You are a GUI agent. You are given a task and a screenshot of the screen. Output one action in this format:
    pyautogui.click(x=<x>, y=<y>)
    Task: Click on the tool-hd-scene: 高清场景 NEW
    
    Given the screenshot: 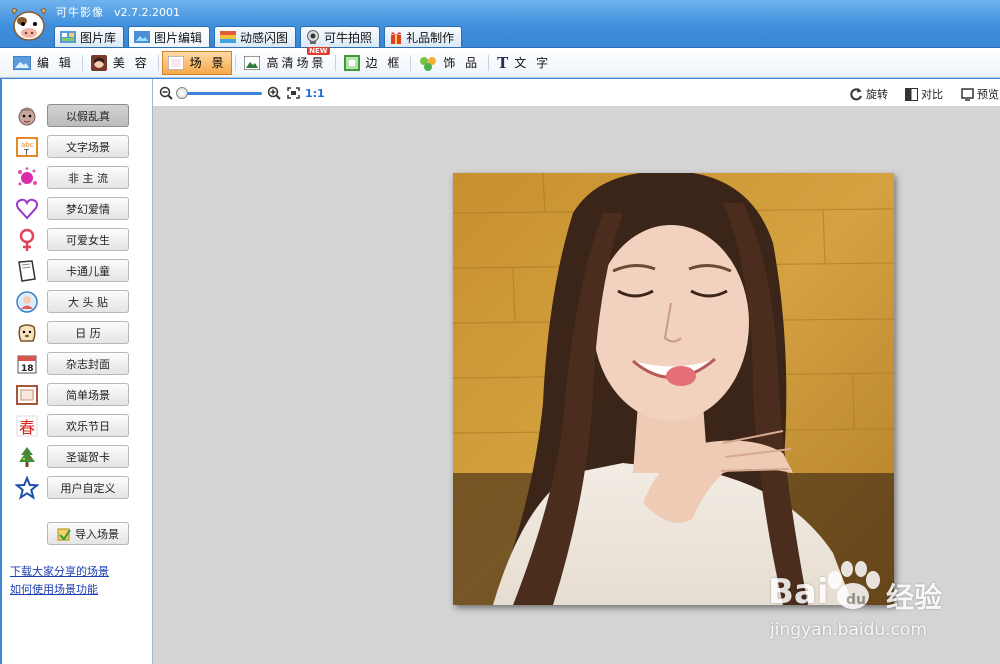 What is the action you would take?
    pyautogui.click(x=285, y=60)
    